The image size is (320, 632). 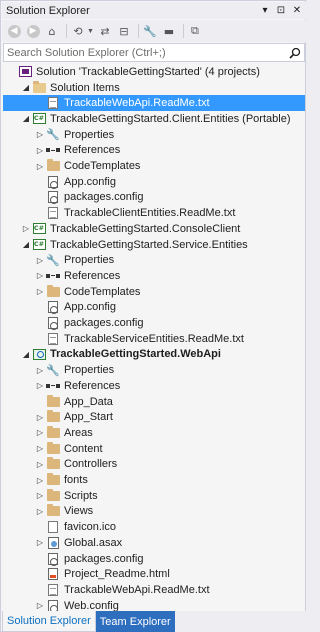 I want to click on collapse-icon: ⊟, so click(x=124, y=31).